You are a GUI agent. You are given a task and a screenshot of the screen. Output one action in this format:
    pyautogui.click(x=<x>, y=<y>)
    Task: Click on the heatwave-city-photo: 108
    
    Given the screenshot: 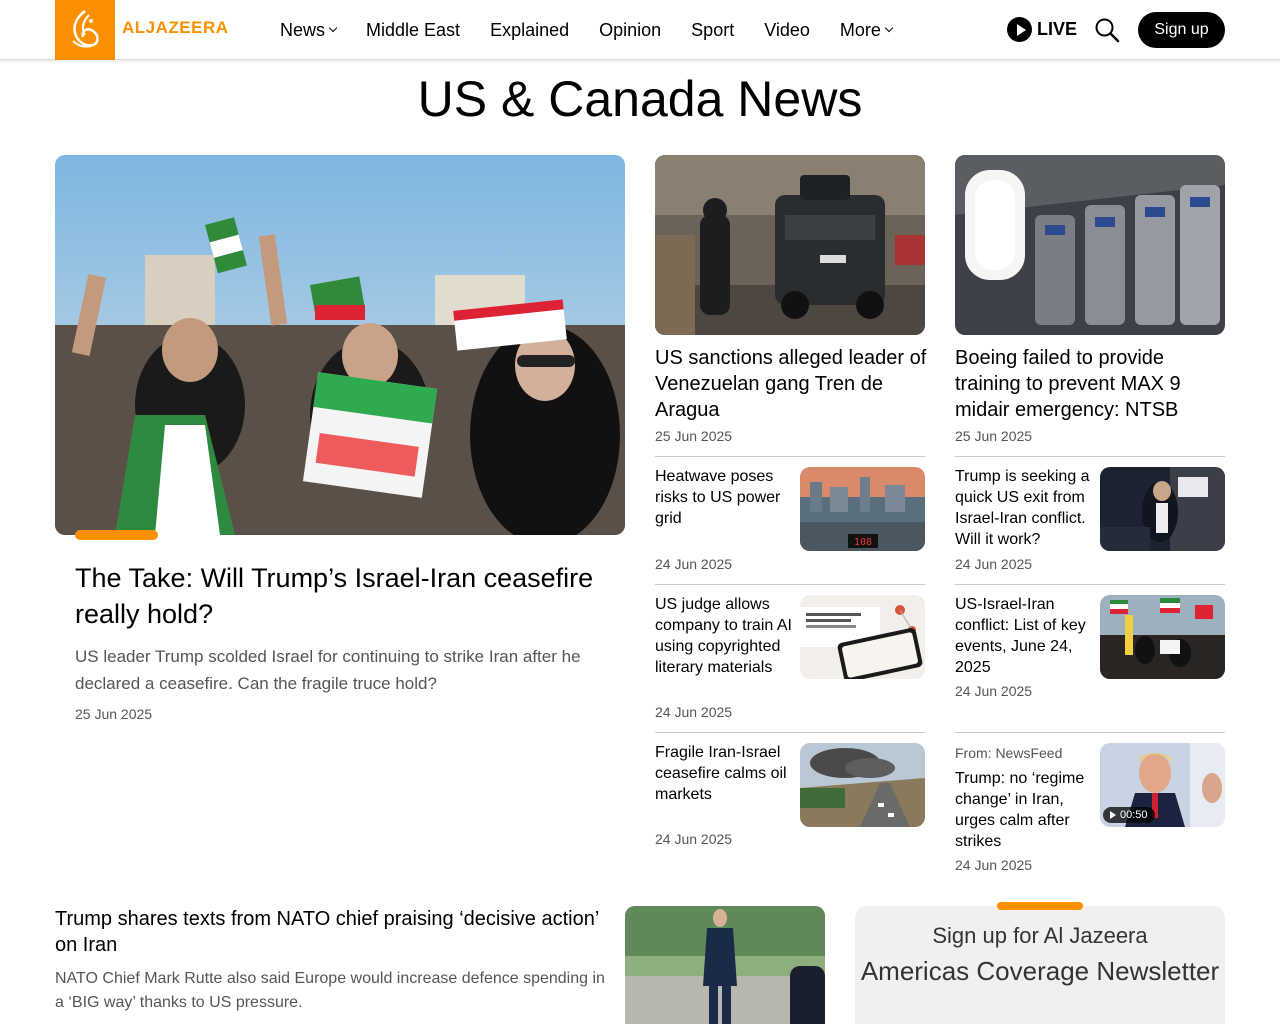 What is the action you would take?
    pyautogui.click(x=862, y=509)
    